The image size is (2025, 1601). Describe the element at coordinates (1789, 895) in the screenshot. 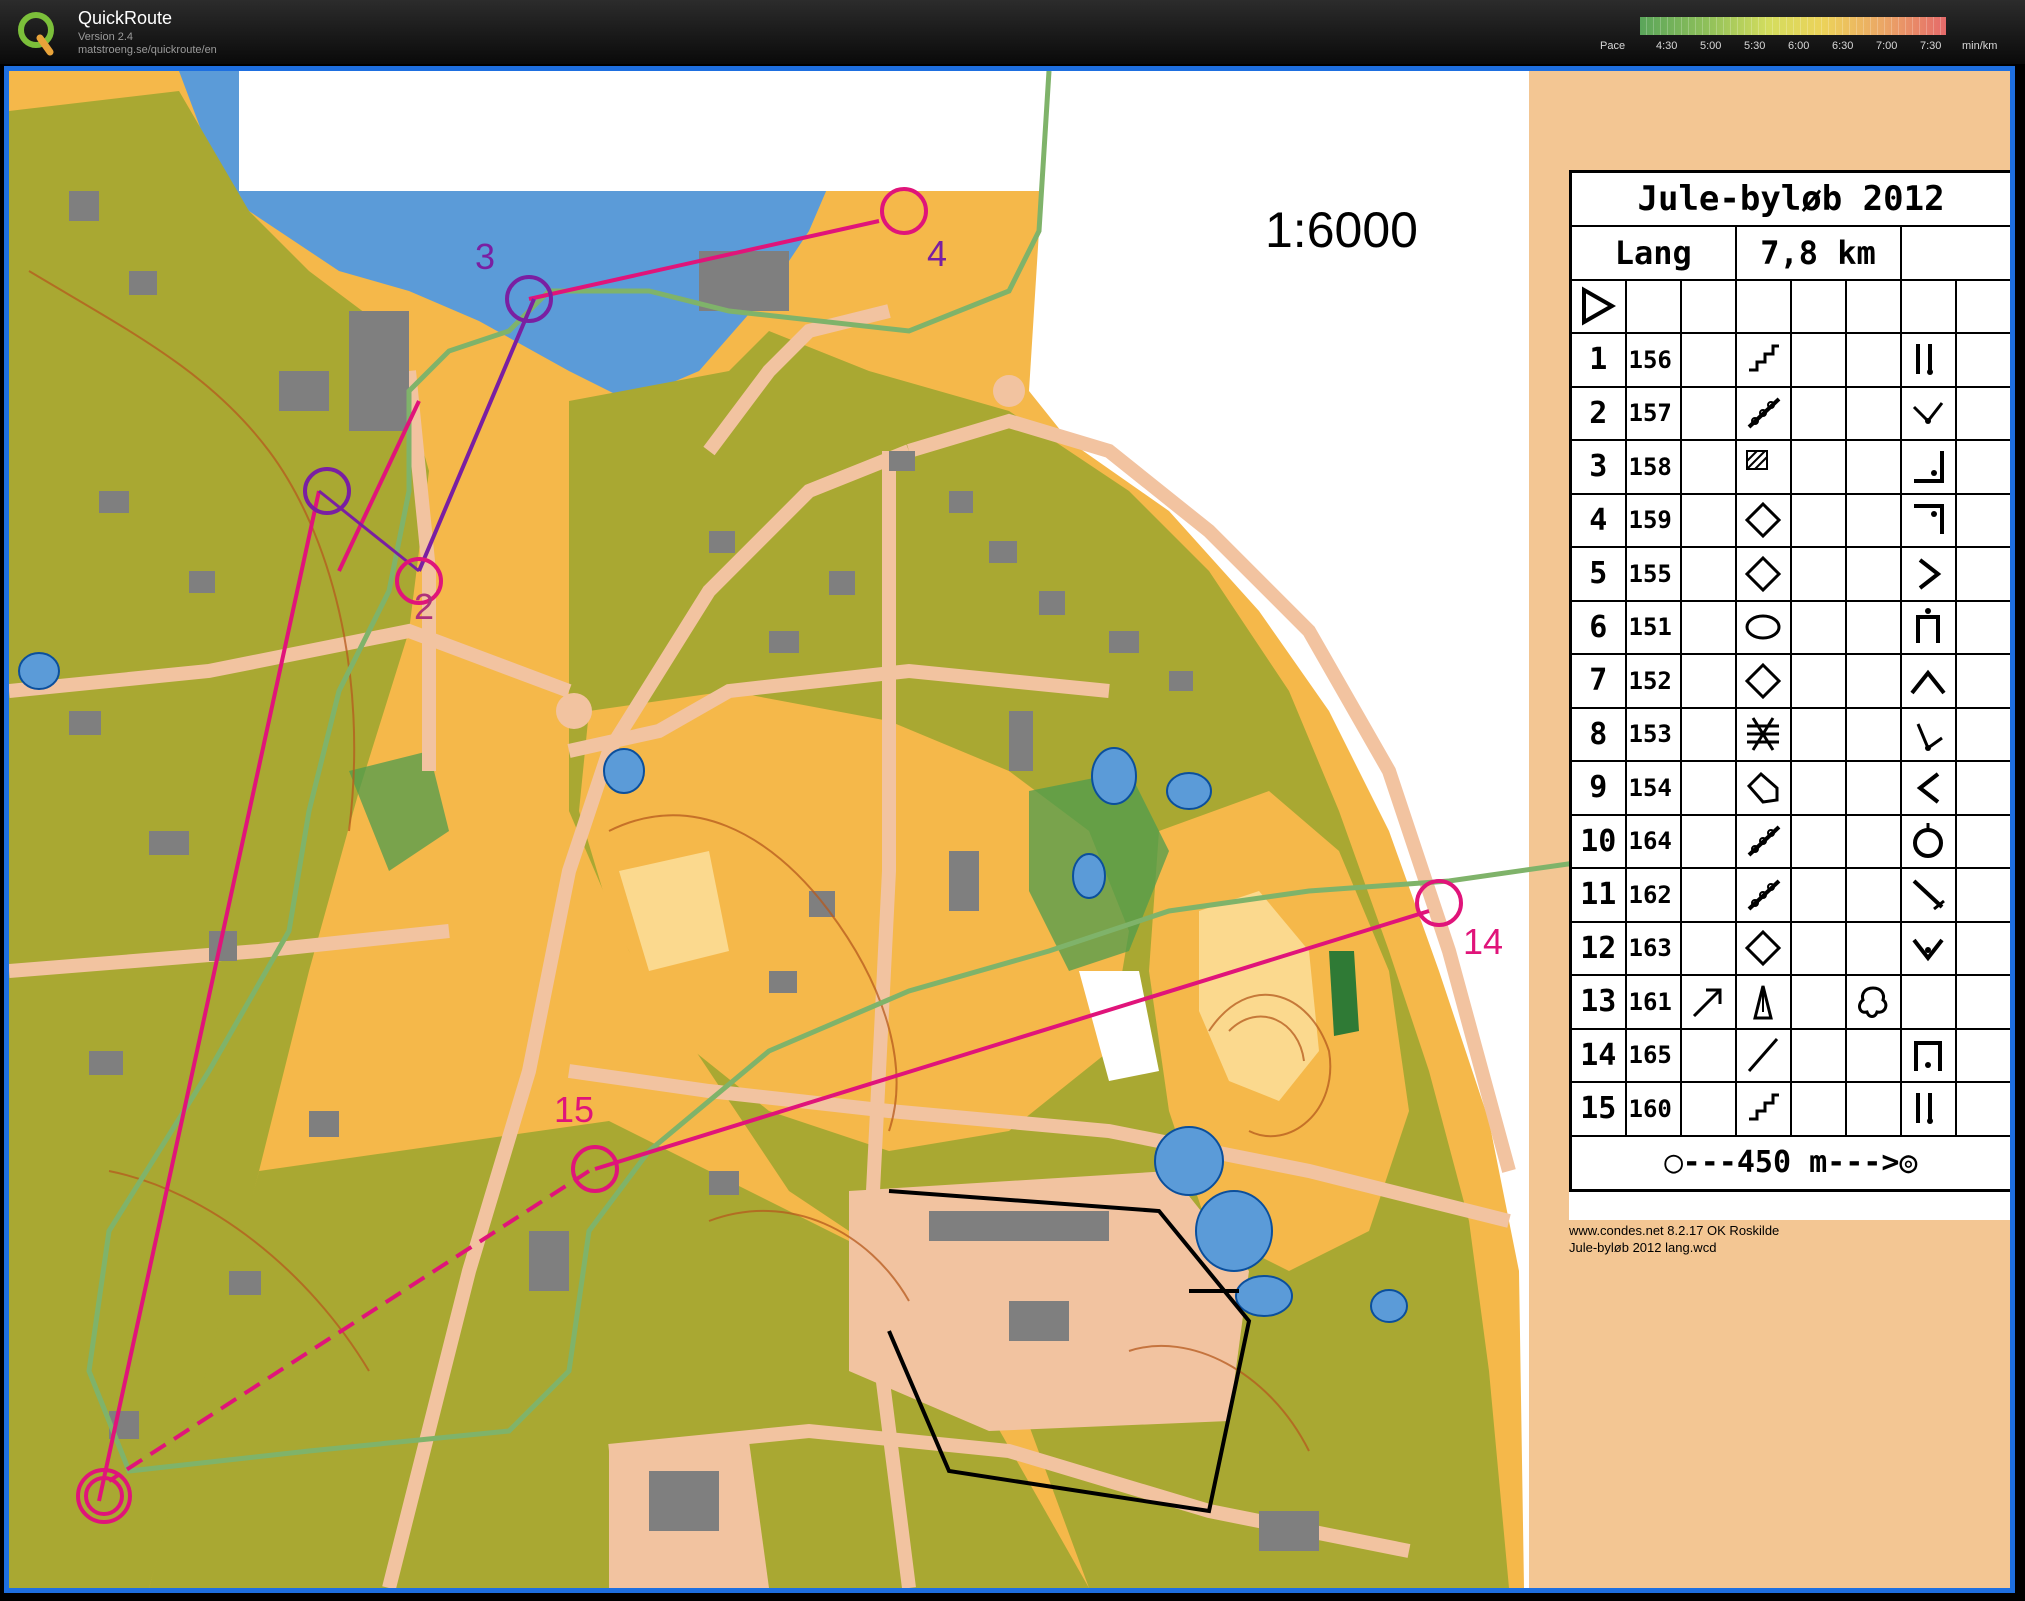

I see `control-description-row: 11 162` at that location.